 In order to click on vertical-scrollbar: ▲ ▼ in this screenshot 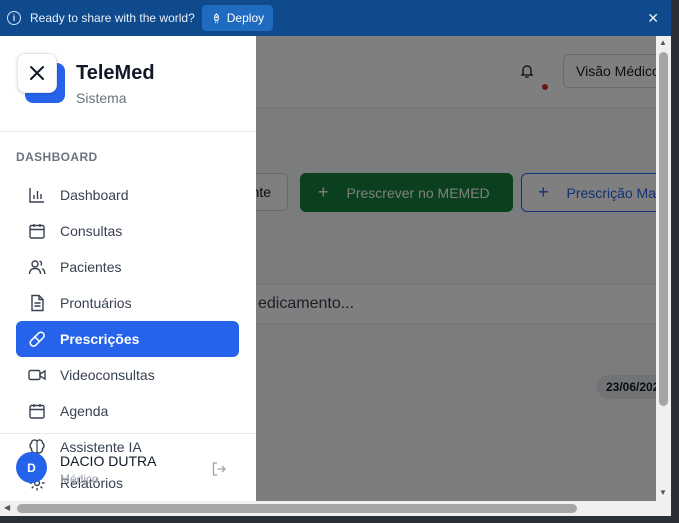, I will do `click(663, 268)`.